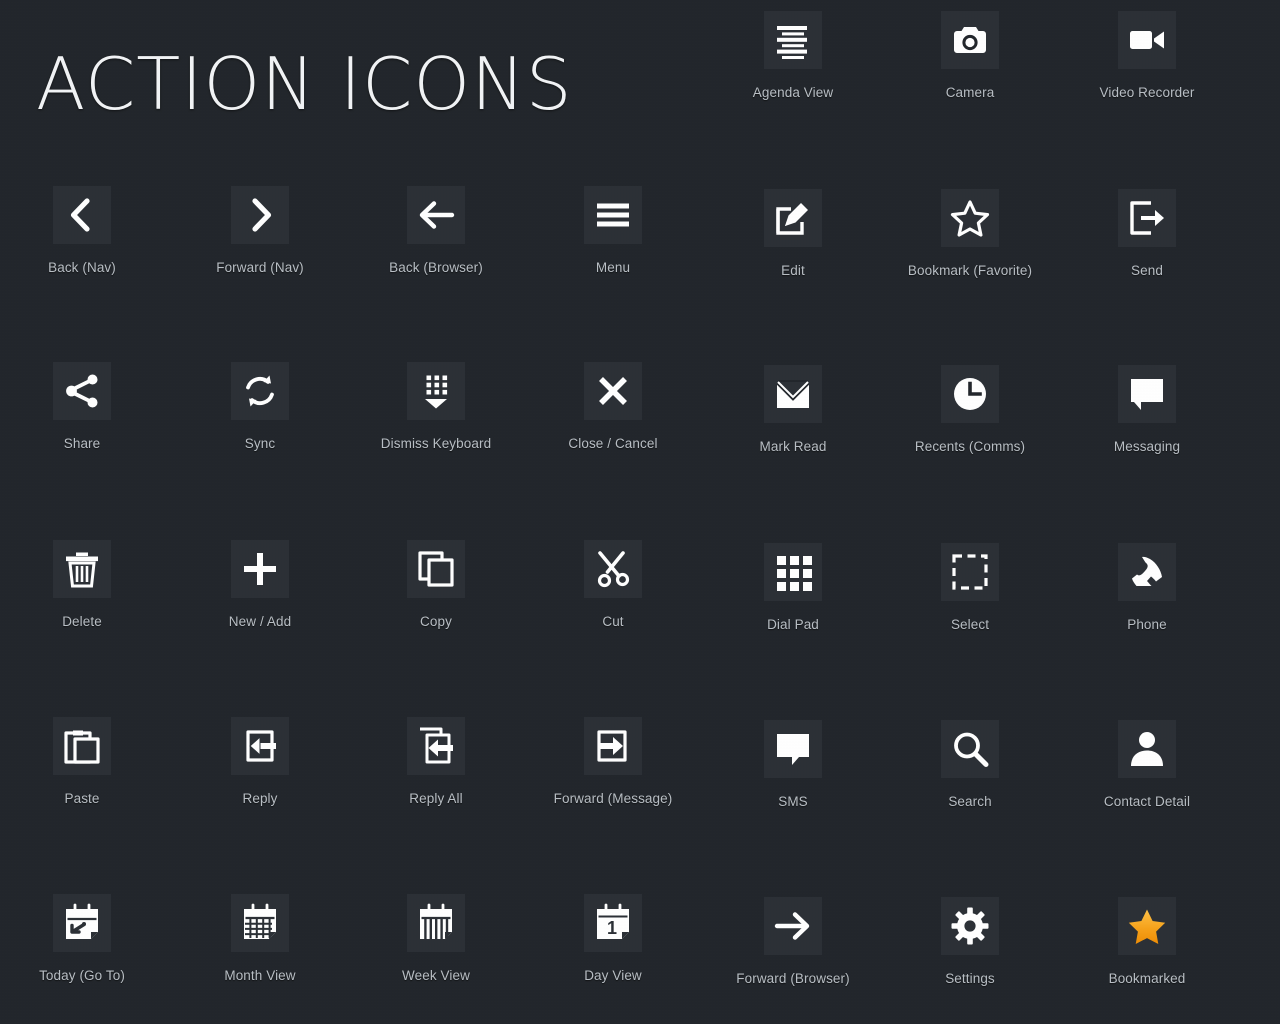  Describe the element at coordinates (436, 621) in the screenshot. I see `icon-label: Copy` at that location.